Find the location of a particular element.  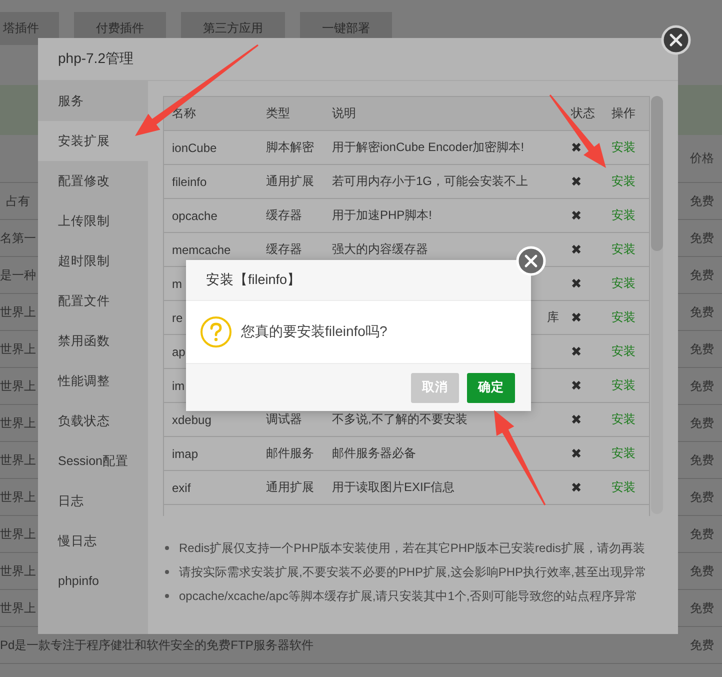

table-cell: memcache is located at coordinates (201, 249).